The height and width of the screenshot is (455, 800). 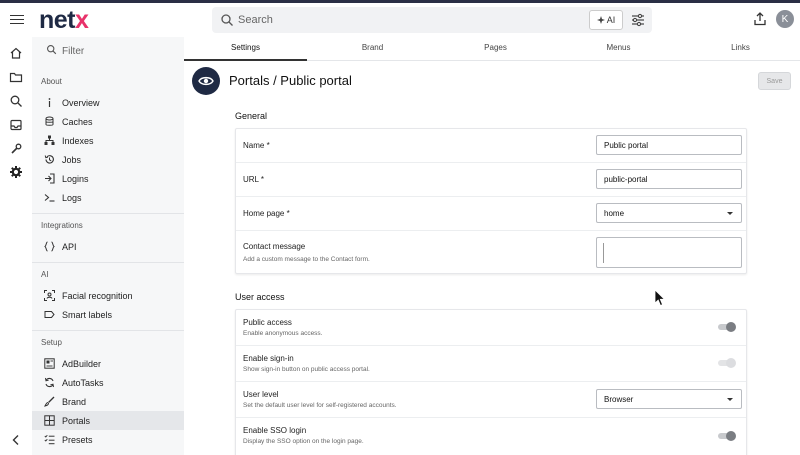 I want to click on caret-down-icon, so click(x=730, y=399).